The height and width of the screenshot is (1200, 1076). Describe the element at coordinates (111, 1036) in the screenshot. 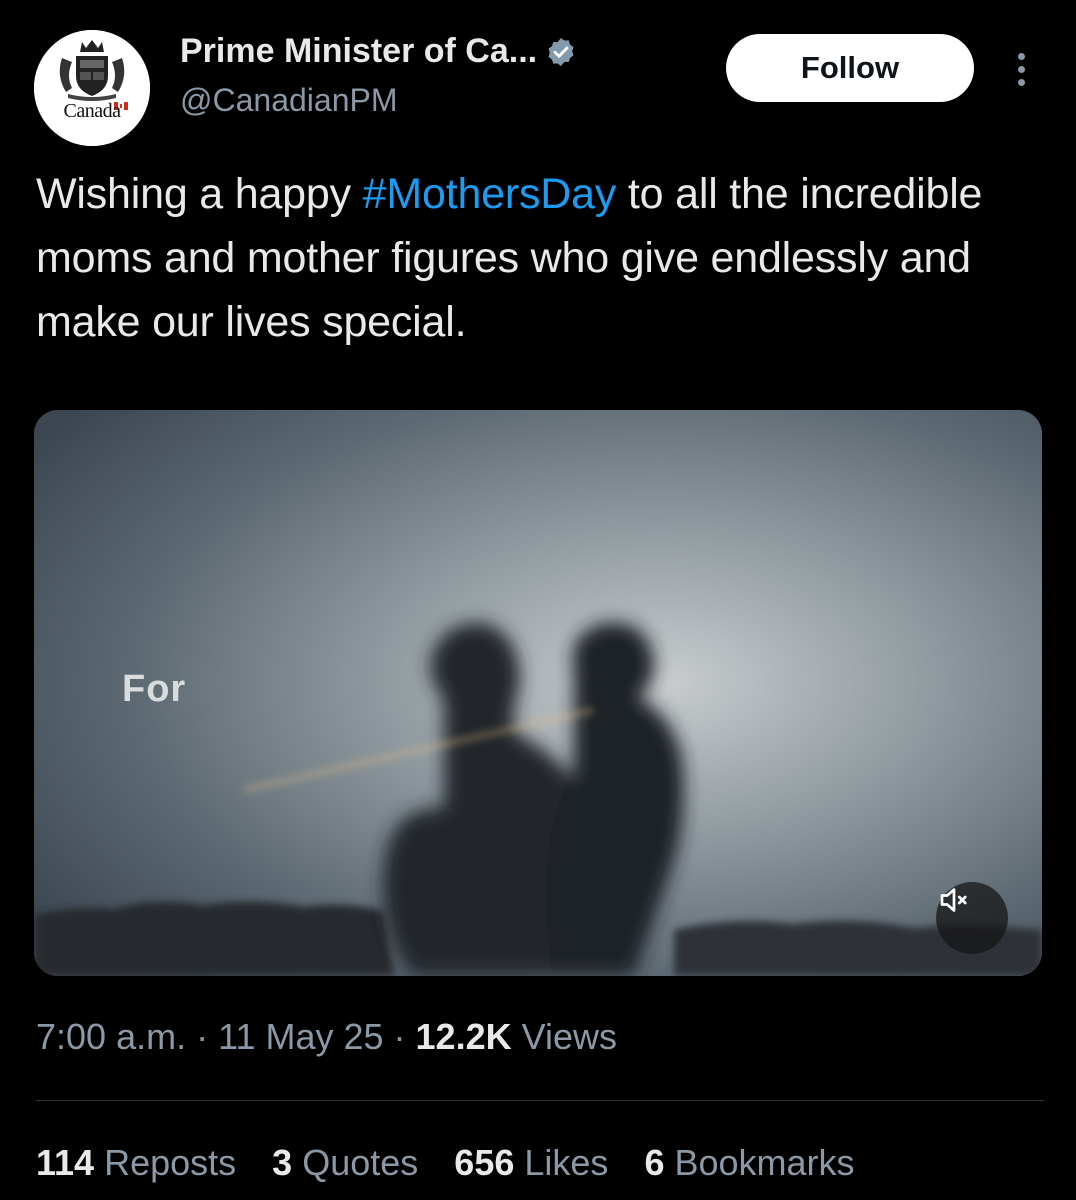

I see `post-time: 7:00 a.m.` at that location.